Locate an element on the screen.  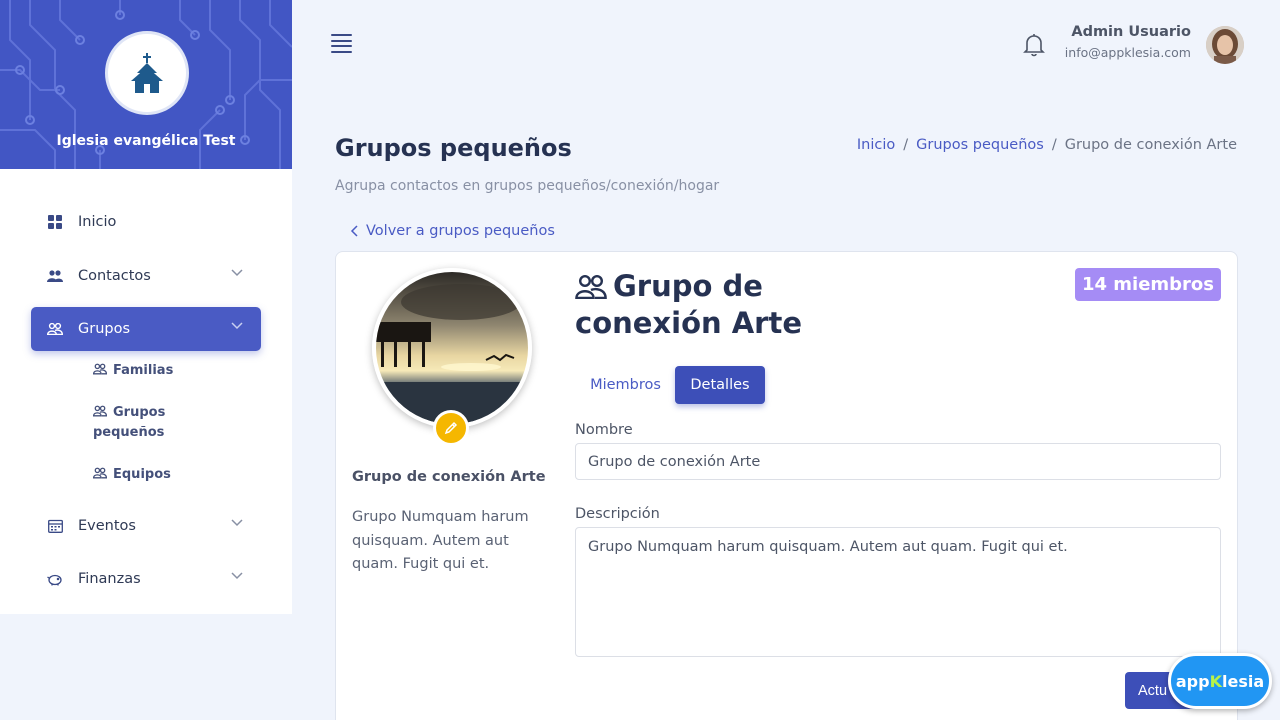
group-title-text: Grupo de conexión Arte is located at coordinates (689, 304).